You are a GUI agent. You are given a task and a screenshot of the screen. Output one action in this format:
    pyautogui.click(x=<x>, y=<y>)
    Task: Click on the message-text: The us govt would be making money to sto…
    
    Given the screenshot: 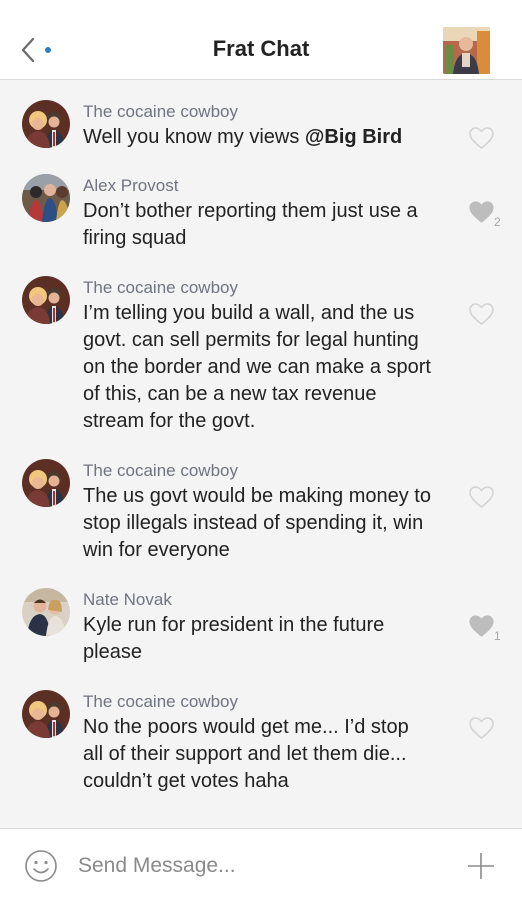 What is the action you would take?
    pyautogui.click(x=270, y=523)
    